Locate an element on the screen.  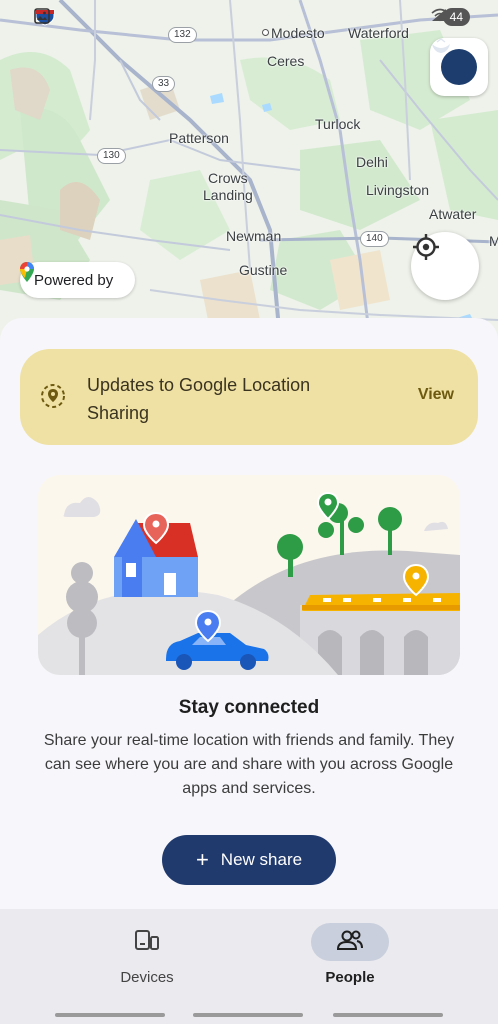
map-place-label: Modesto is located at coordinates (298, 33).